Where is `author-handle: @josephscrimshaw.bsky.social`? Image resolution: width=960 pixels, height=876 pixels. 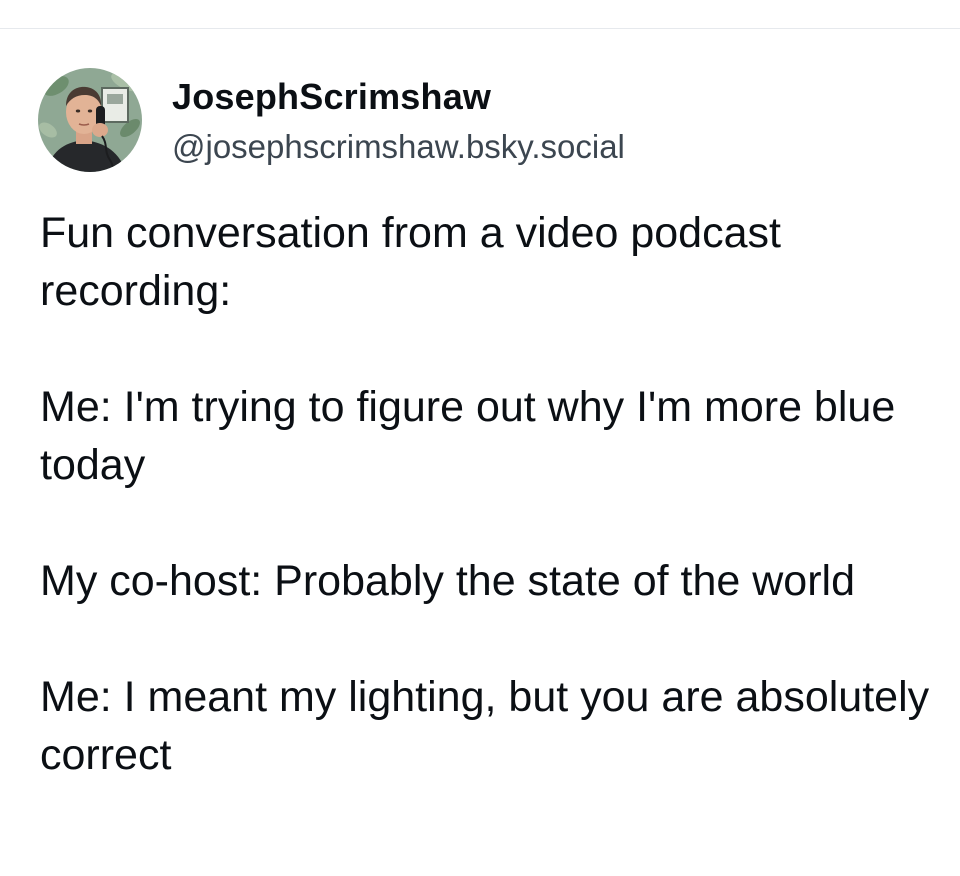 author-handle: @josephscrimshaw.bsky.social is located at coordinates (398, 147).